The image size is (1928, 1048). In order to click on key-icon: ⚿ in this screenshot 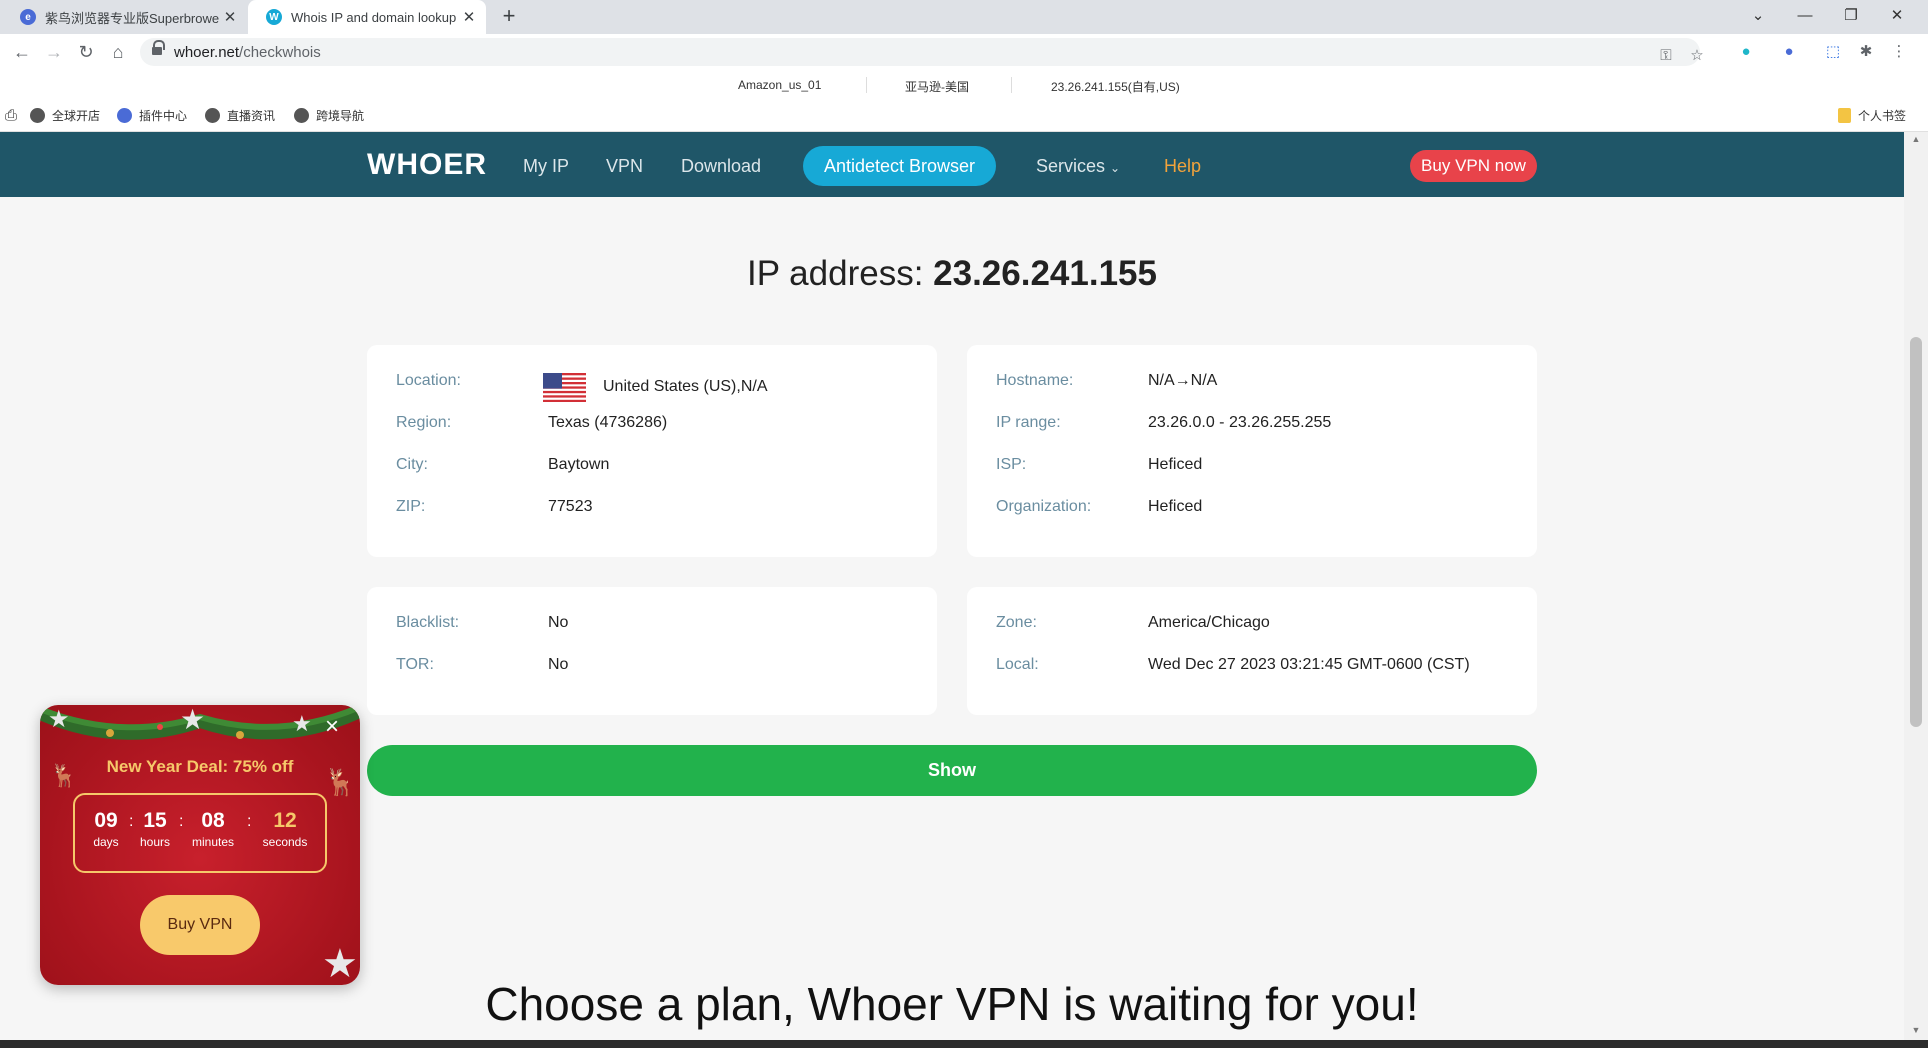, I will do `click(1666, 56)`.